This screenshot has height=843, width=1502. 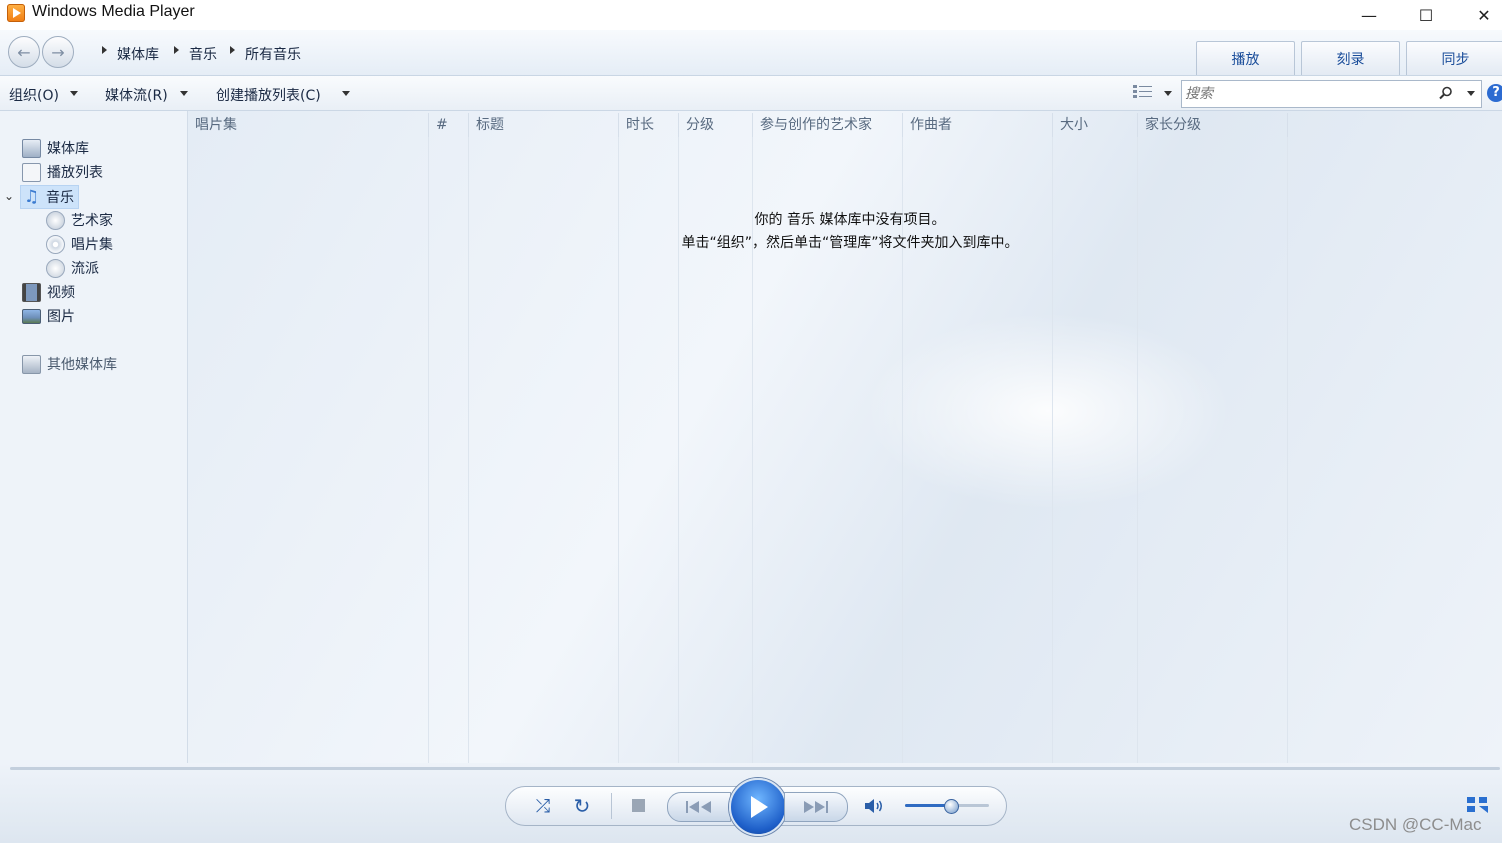 What do you see at coordinates (1479, 15) in the screenshot?
I see `close-button: ✕` at bounding box center [1479, 15].